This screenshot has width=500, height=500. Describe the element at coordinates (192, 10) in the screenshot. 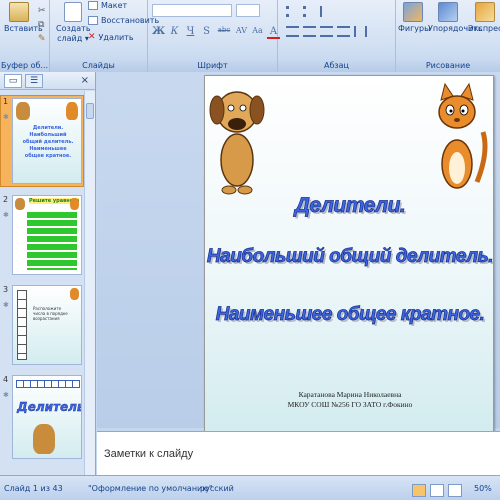

I see `font-name-box` at that location.